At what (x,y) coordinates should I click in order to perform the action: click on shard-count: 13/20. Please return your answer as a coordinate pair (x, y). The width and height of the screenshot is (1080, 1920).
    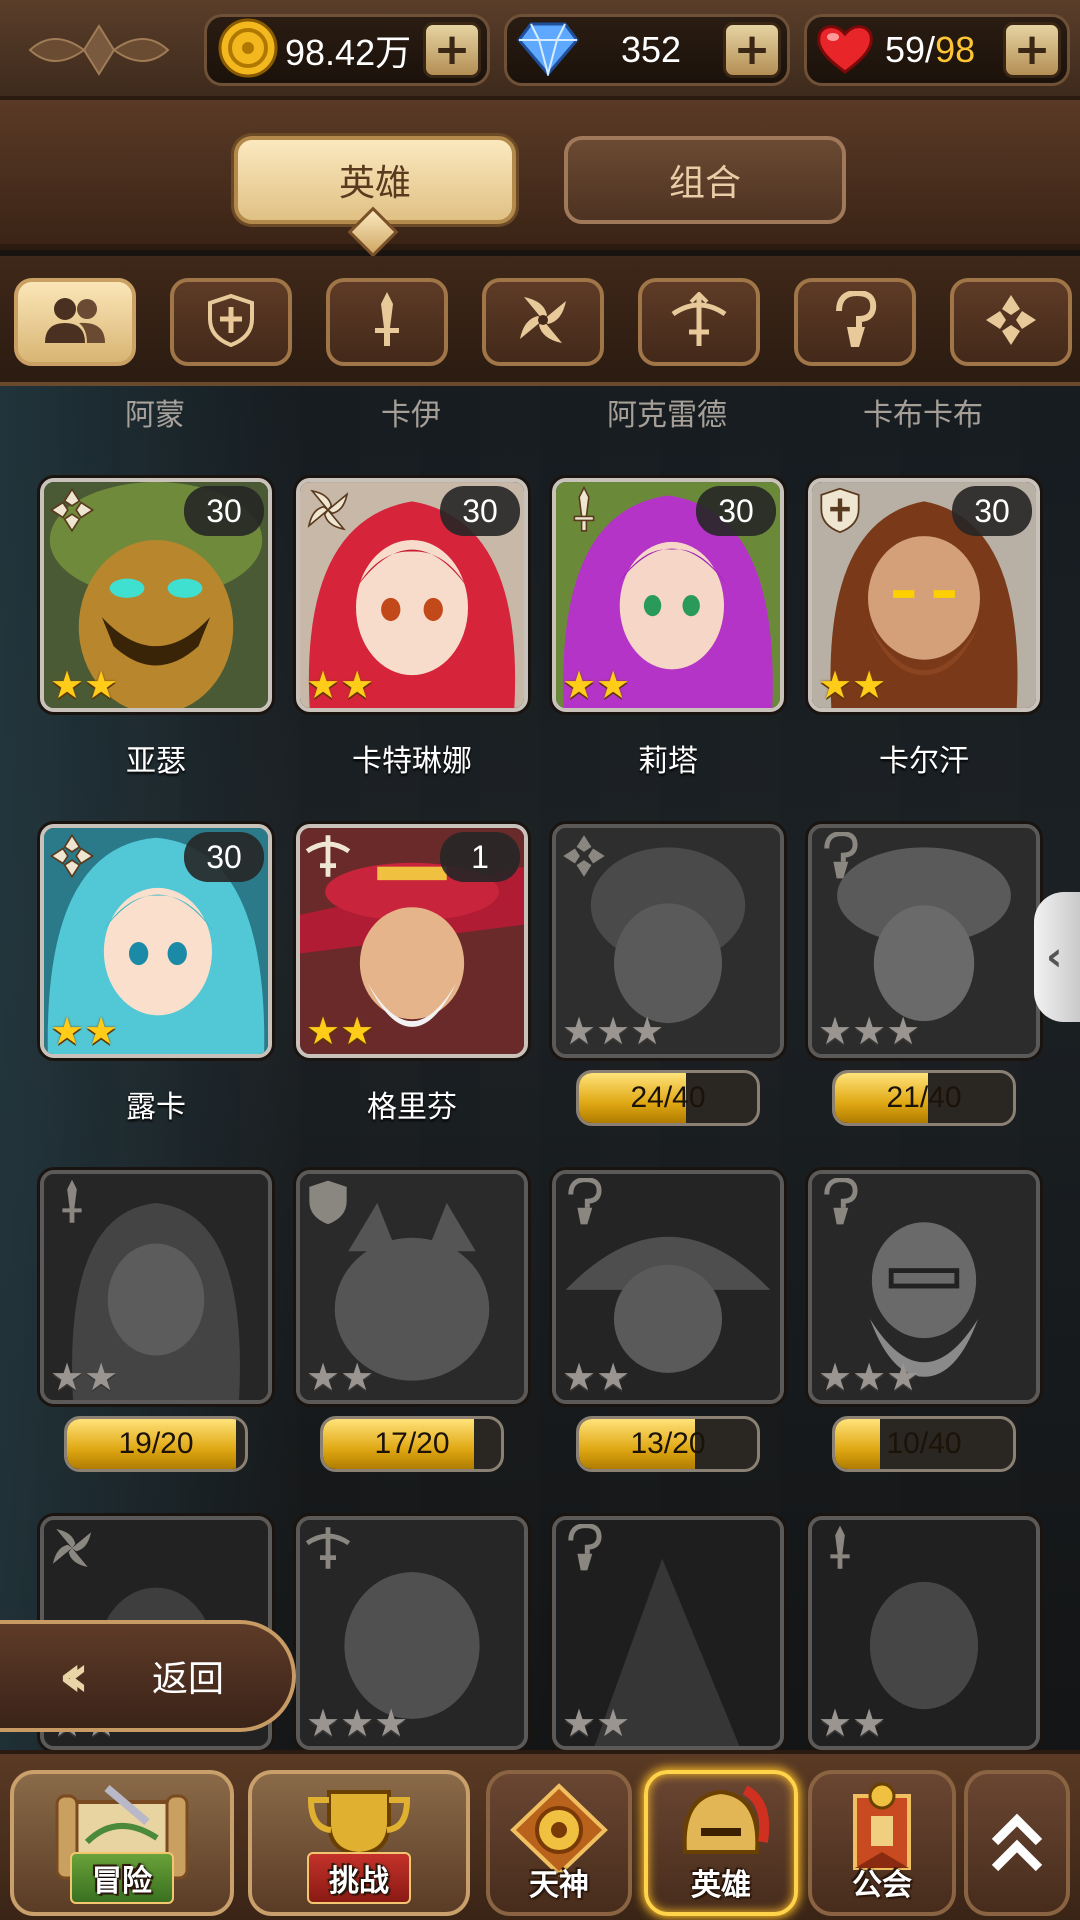
    Looking at the image, I should click on (668, 1443).